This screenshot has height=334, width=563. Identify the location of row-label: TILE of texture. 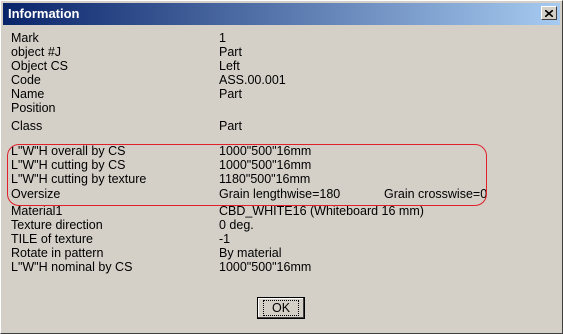
(52, 239).